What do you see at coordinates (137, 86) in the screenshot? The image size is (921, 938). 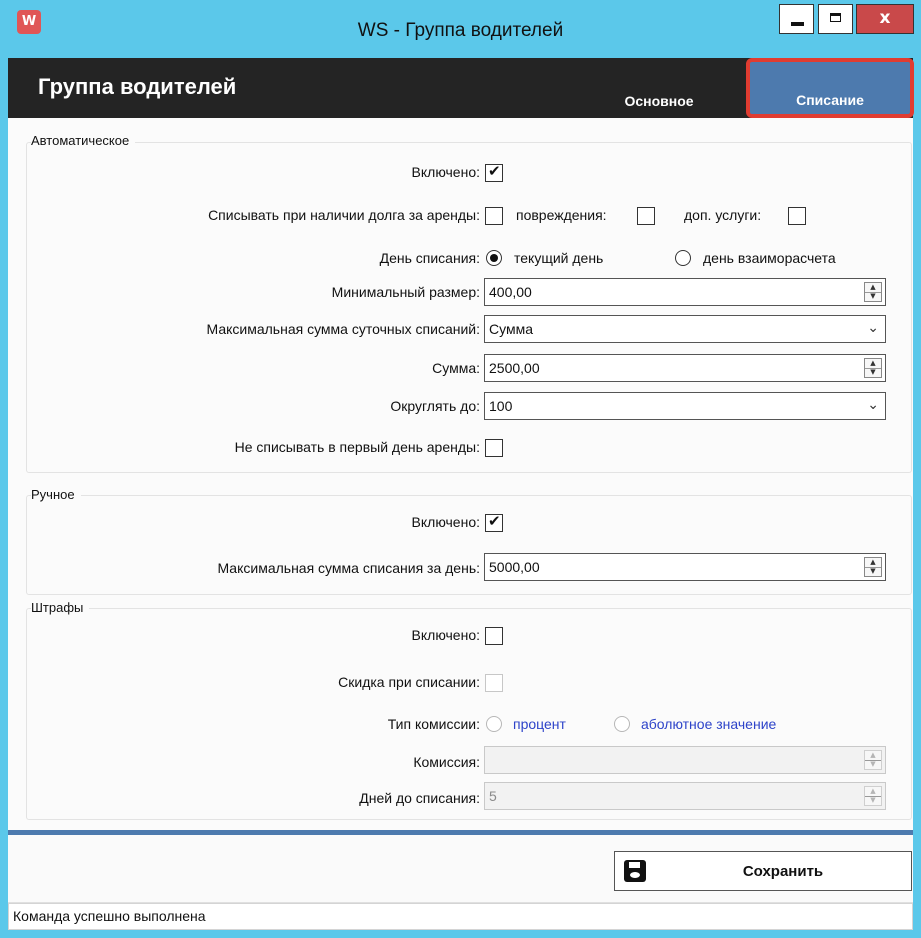 I see `page-title: Группа водителей` at bounding box center [137, 86].